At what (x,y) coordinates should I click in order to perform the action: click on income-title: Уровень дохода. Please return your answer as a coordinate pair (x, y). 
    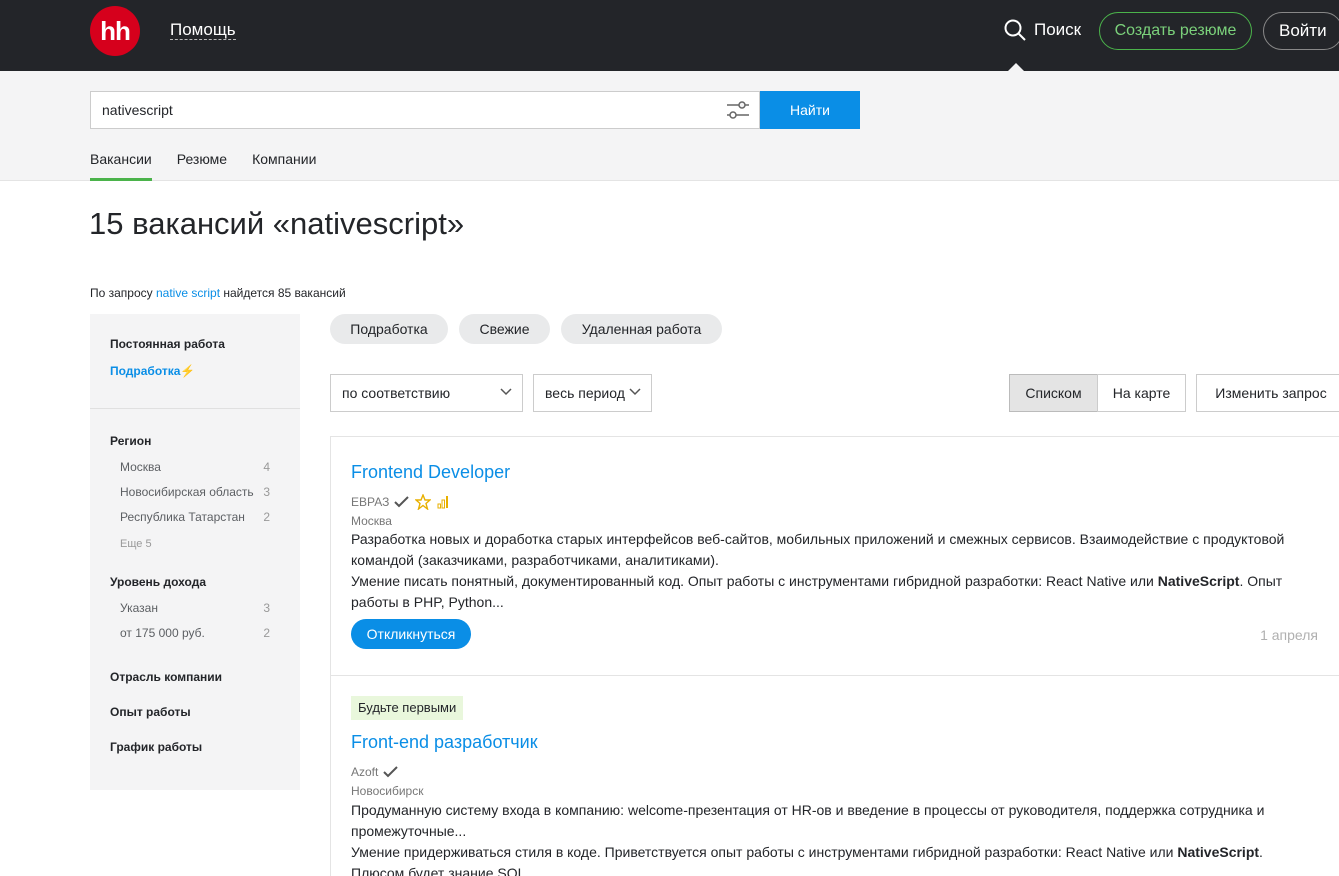
    Looking at the image, I should click on (158, 582).